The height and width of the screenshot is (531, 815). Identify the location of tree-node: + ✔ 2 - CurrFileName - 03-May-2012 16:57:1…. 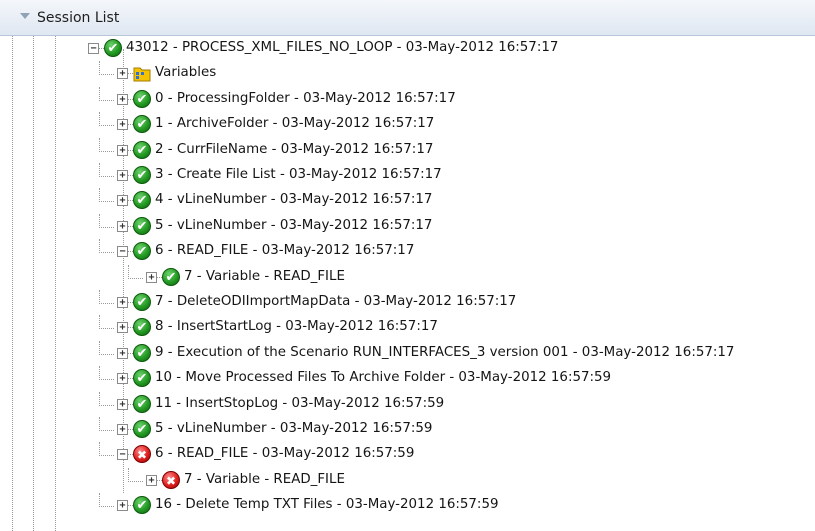
(407, 150).